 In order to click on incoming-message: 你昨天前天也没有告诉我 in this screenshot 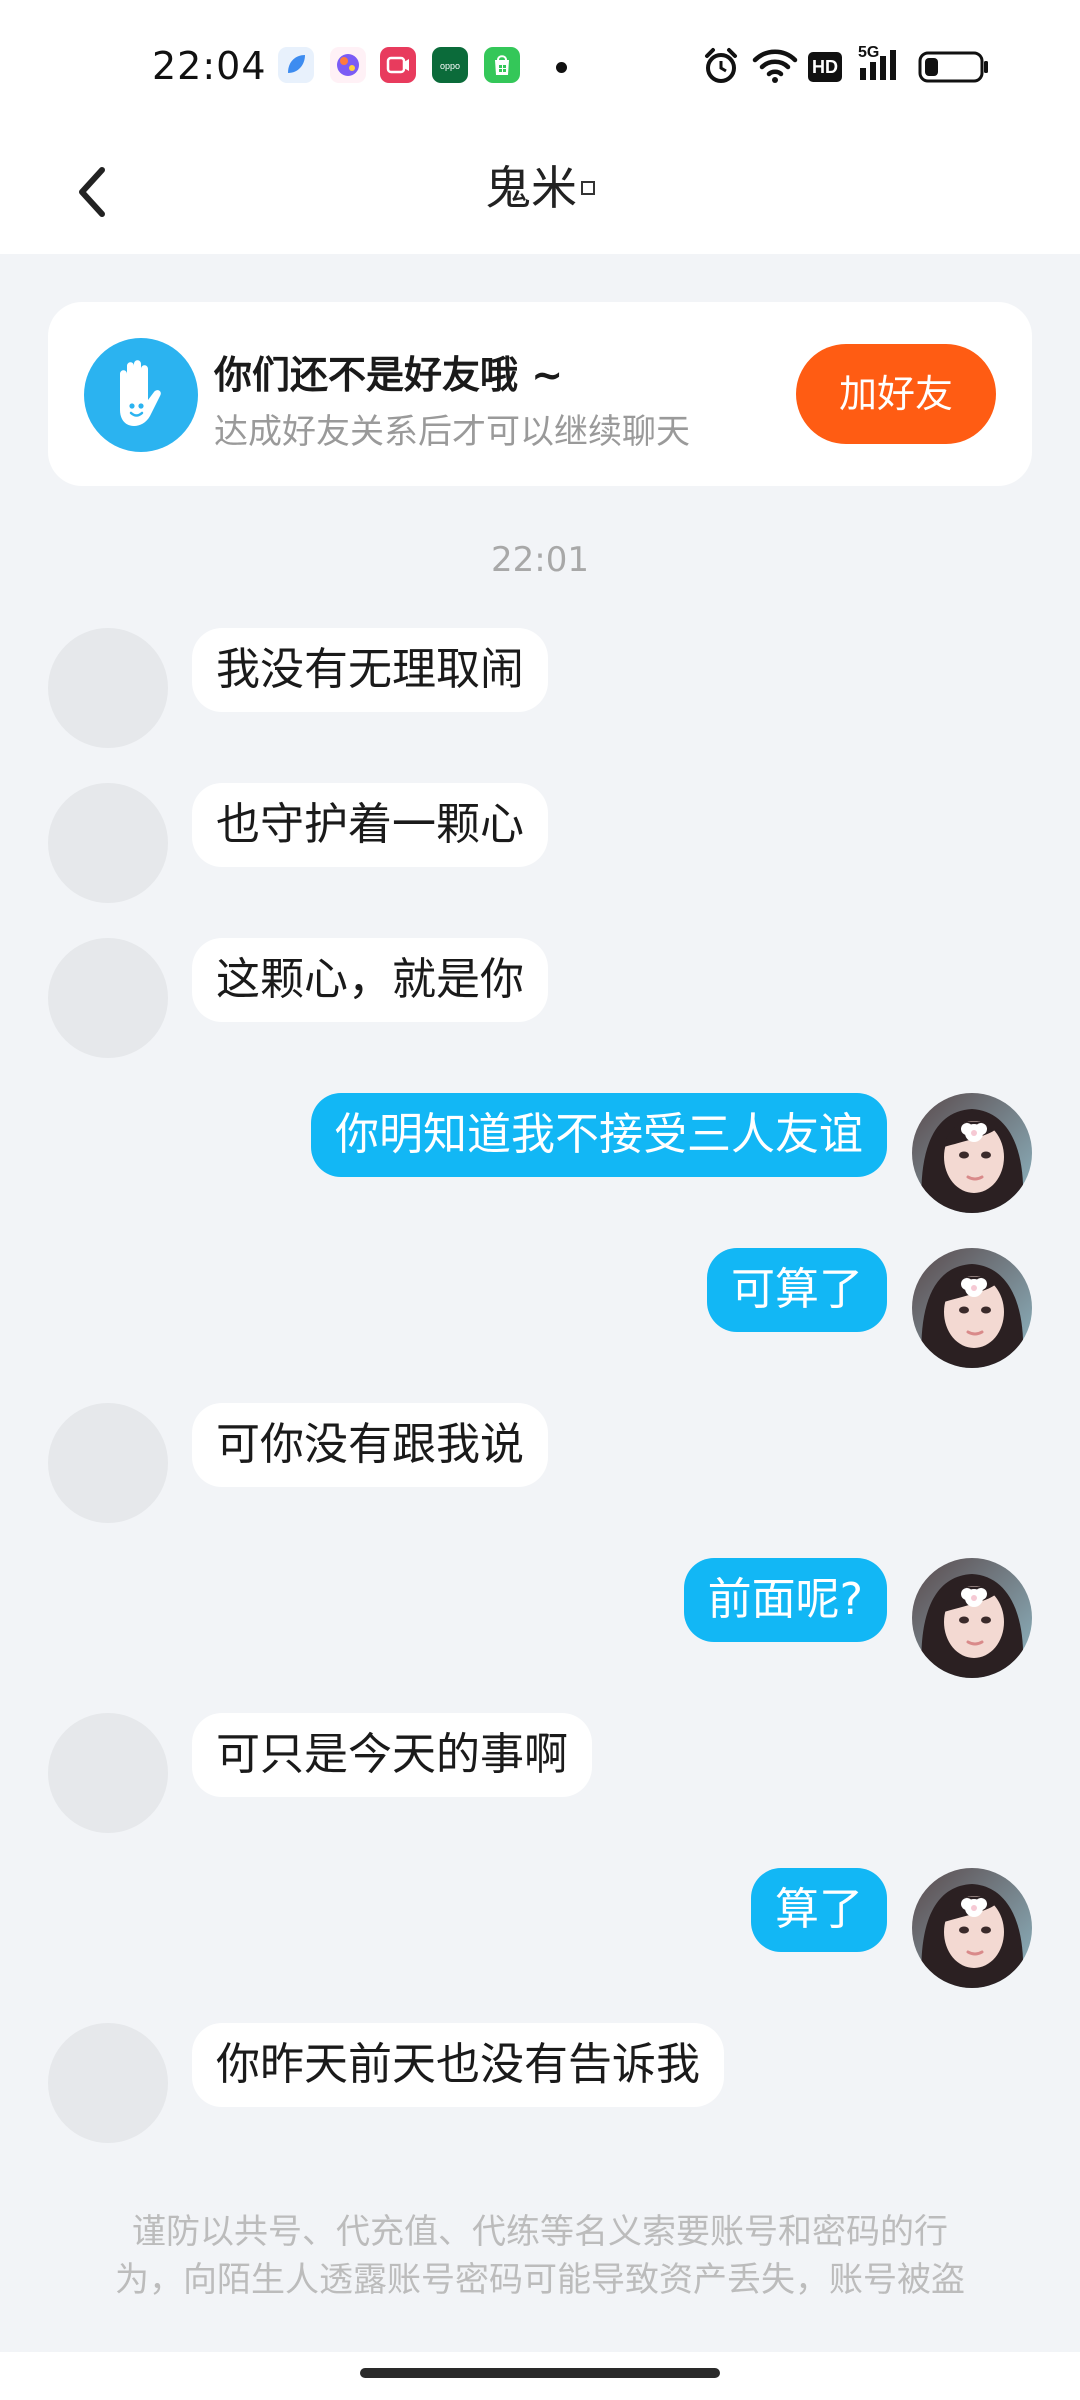, I will do `click(458, 2065)`.